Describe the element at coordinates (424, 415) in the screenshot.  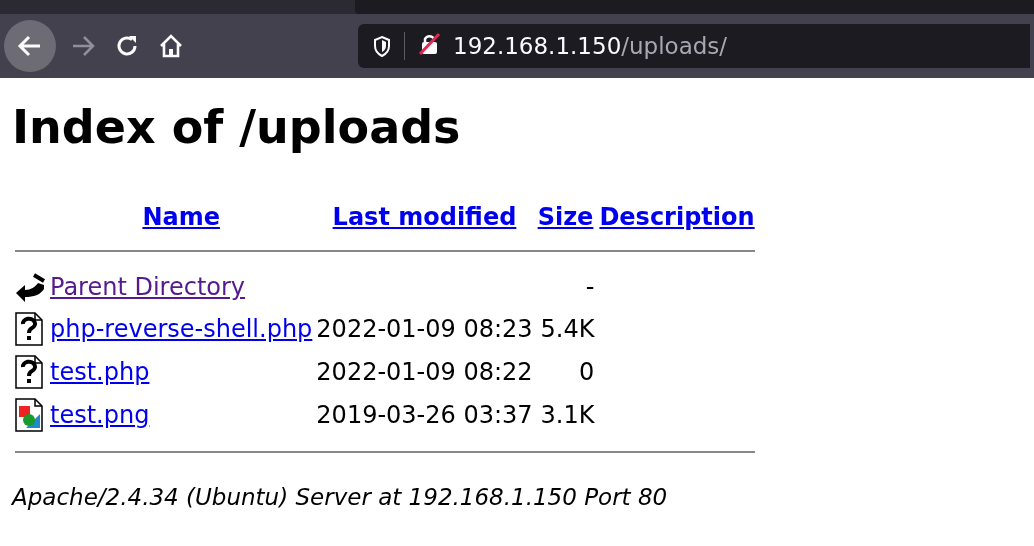
I see `modified-date: 2019-03-26 03:37` at that location.